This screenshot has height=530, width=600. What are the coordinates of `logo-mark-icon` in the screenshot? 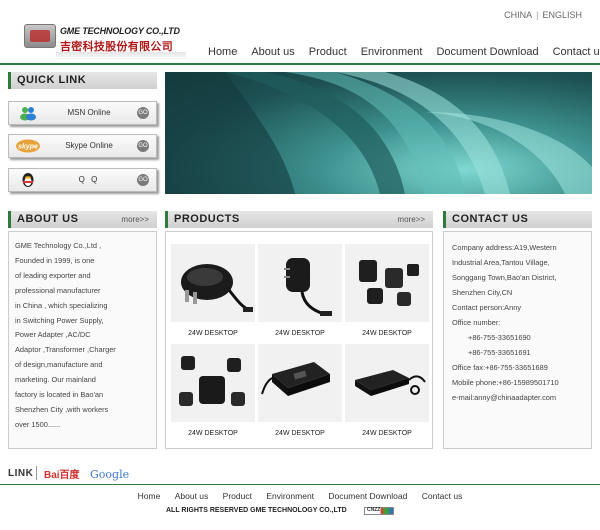 It's located at (40, 36).